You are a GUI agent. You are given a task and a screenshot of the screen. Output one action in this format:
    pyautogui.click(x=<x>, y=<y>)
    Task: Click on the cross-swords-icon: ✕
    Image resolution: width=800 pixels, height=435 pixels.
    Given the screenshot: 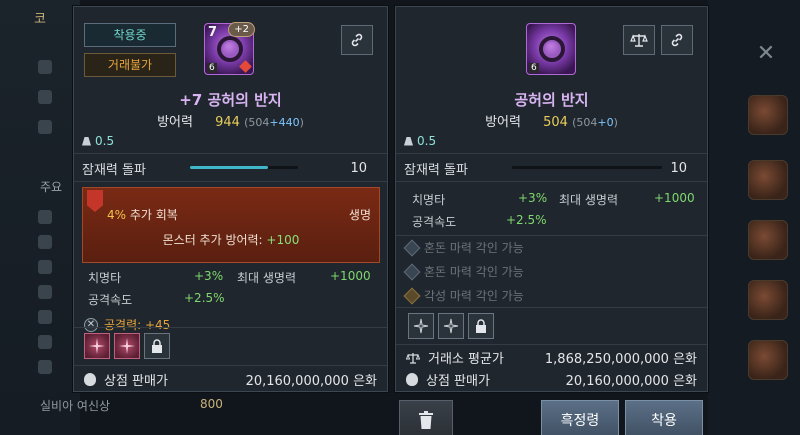 What is the action you would take?
    pyautogui.click(x=91, y=324)
    